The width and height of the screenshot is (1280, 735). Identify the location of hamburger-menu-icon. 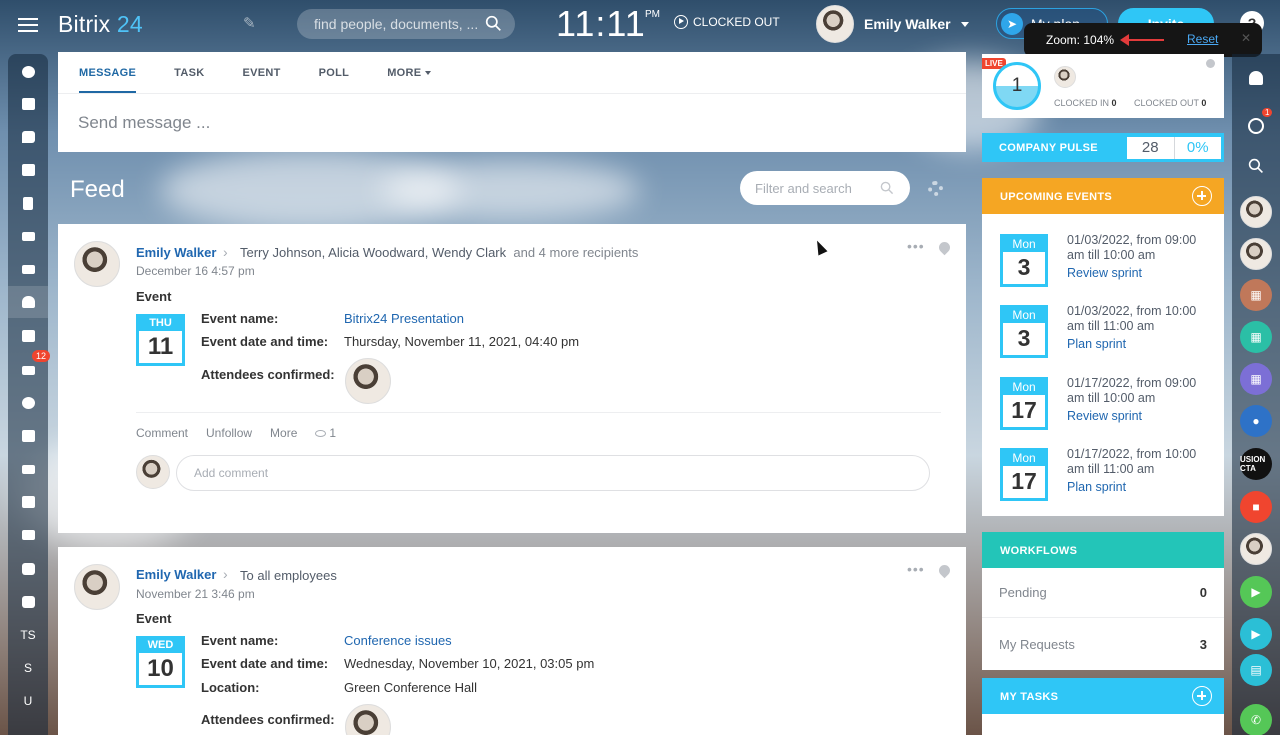
(28, 26).